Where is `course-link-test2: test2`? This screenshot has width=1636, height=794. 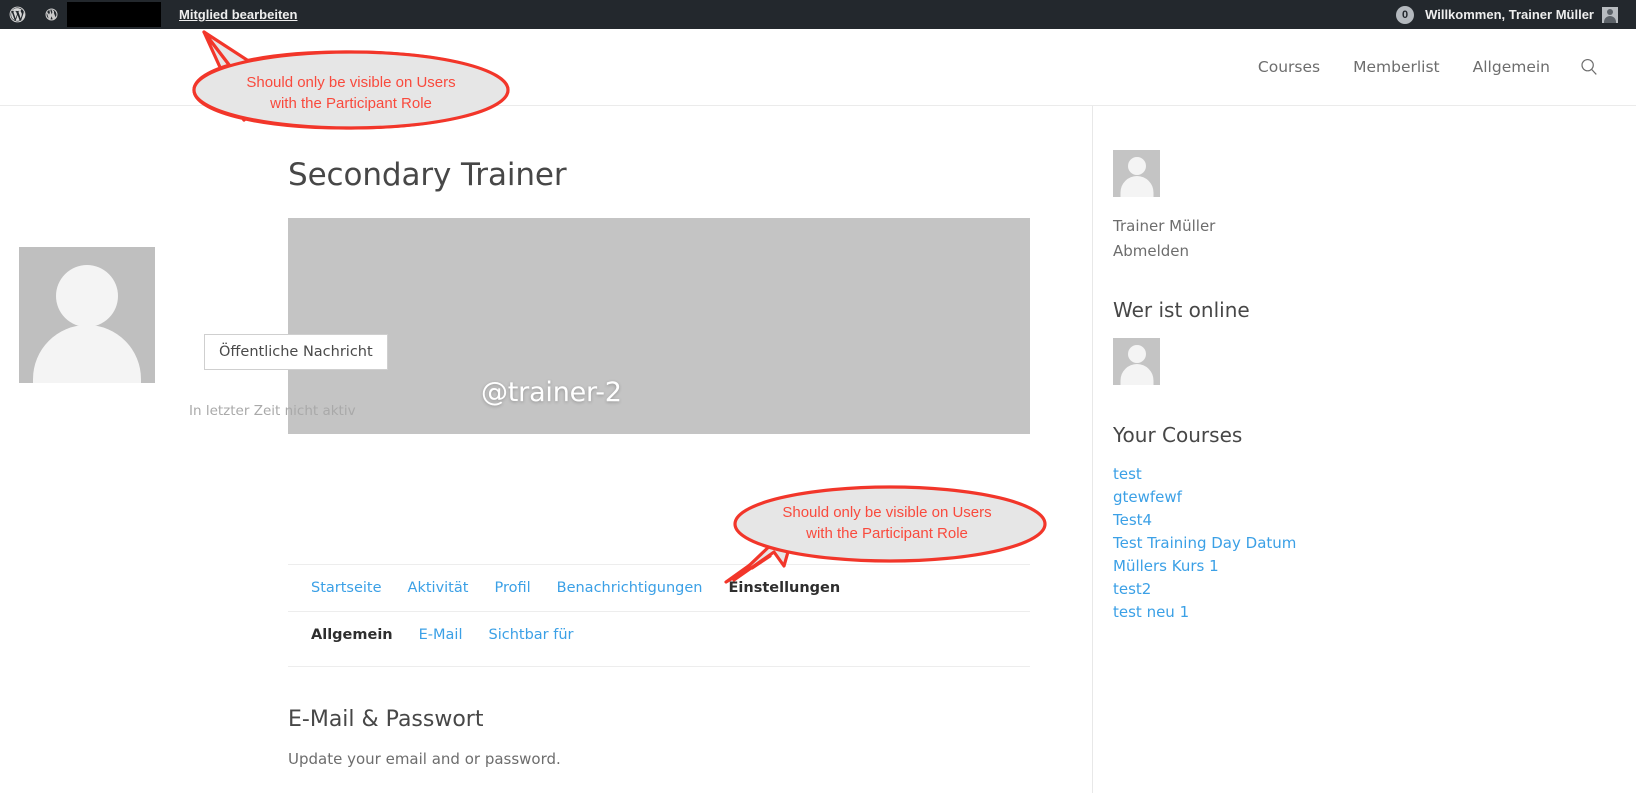 course-link-test2: test2 is located at coordinates (1374, 589).